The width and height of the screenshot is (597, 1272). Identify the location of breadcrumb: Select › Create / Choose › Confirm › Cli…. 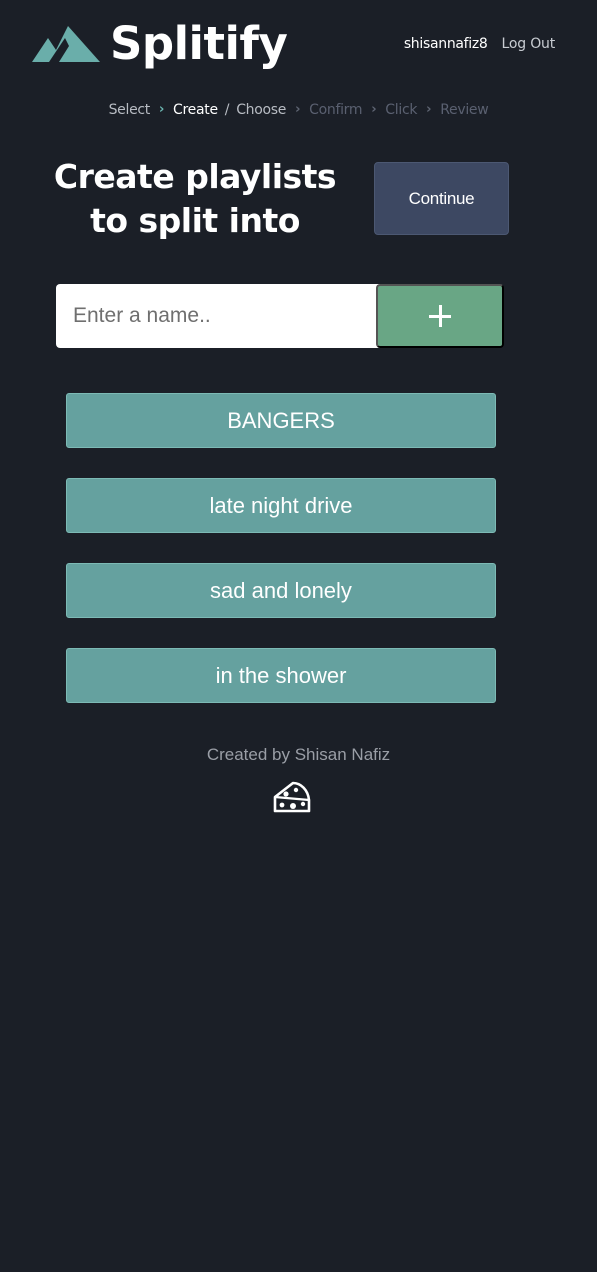
(298, 110).